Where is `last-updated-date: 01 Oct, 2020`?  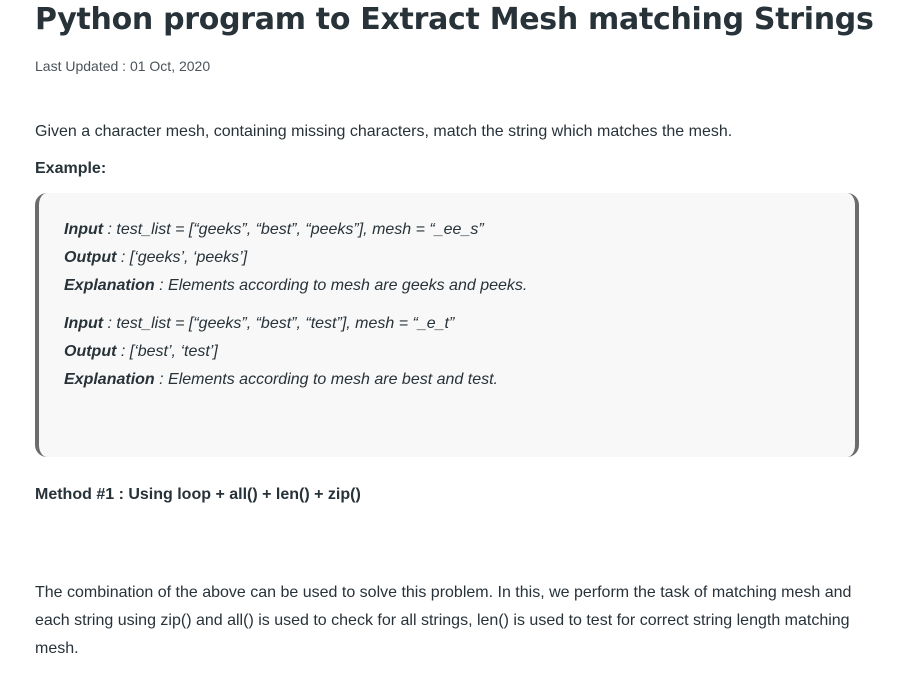
last-updated-date: 01 Oct, 2020 is located at coordinates (170, 66).